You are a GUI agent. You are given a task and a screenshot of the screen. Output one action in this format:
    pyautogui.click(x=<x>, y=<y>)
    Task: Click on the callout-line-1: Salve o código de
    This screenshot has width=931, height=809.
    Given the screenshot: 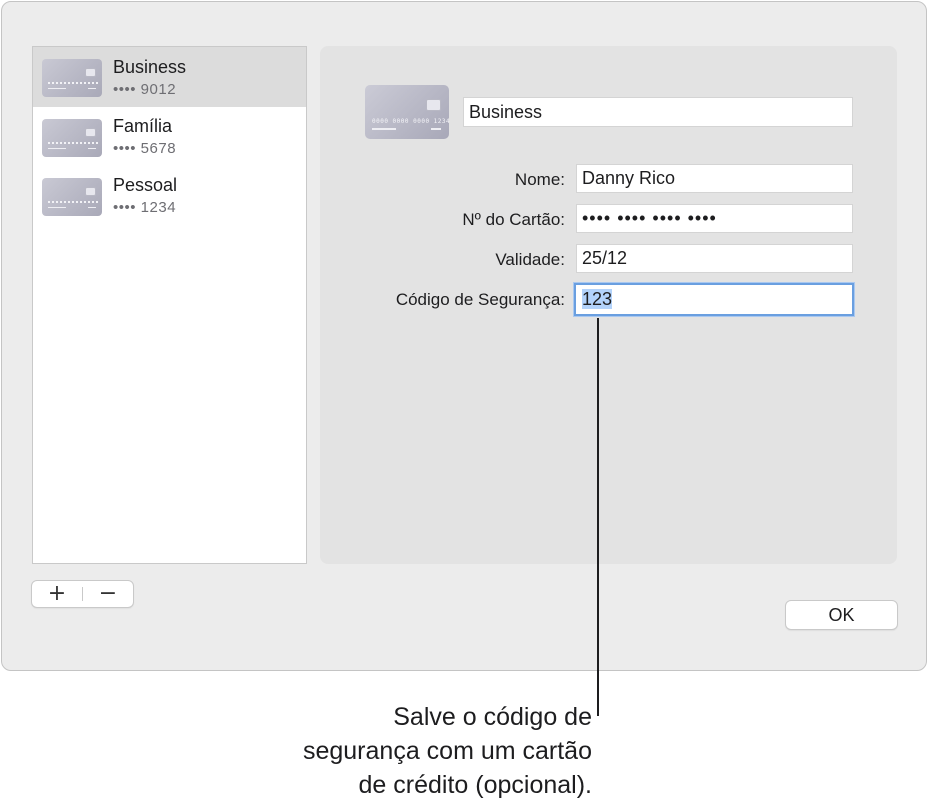 What is the action you would take?
    pyautogui.click(x=492, y=717)
    